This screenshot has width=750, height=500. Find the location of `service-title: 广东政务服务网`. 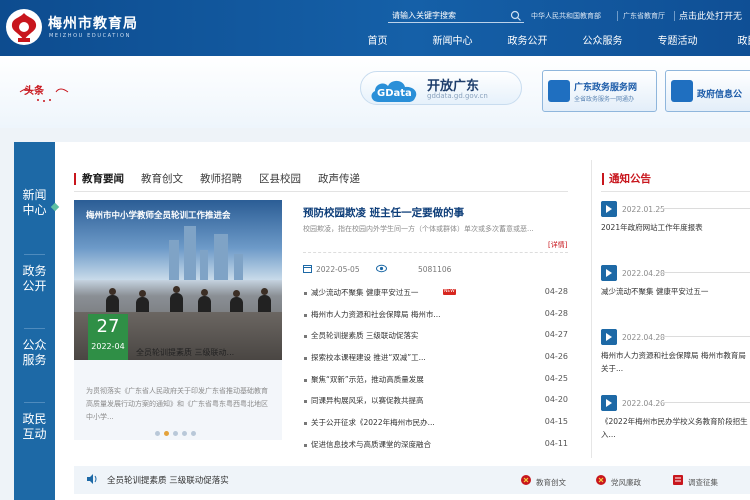

service-title: 广东政务服务网 is located at coordinates (606, 88).